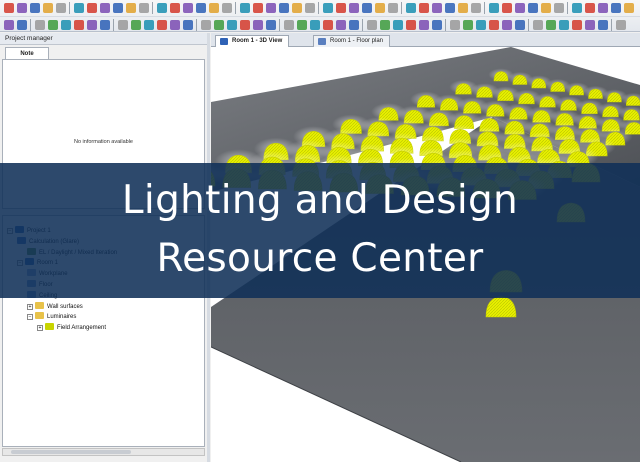  I want to click on tree-item-luminaires: − Luminaires, so click(51, 317).